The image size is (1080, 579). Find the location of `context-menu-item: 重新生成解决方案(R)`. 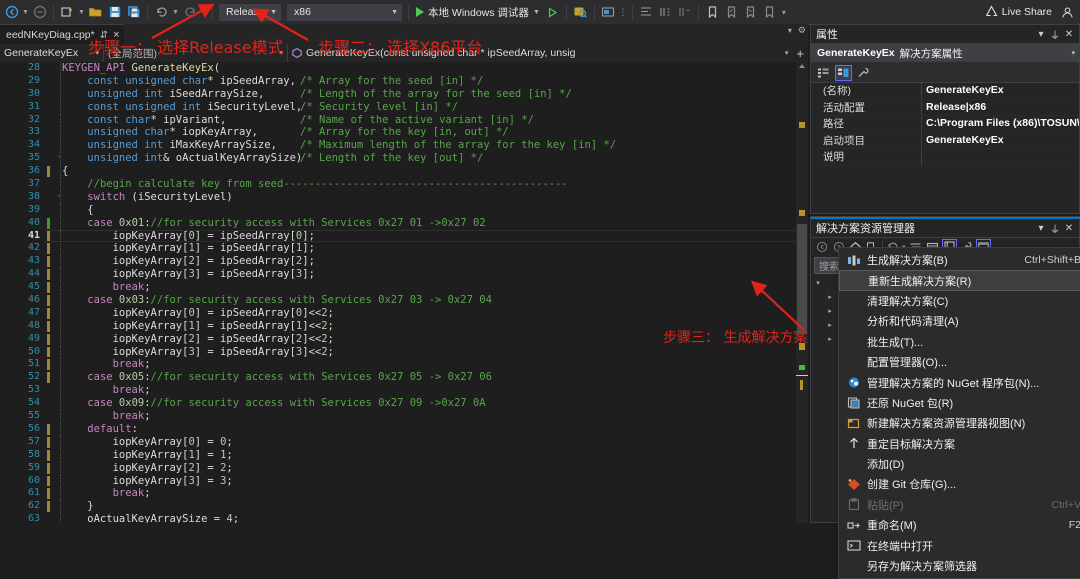

context-menu-item: 重新生成解决方案(R) is located at coordinates (959, 280).